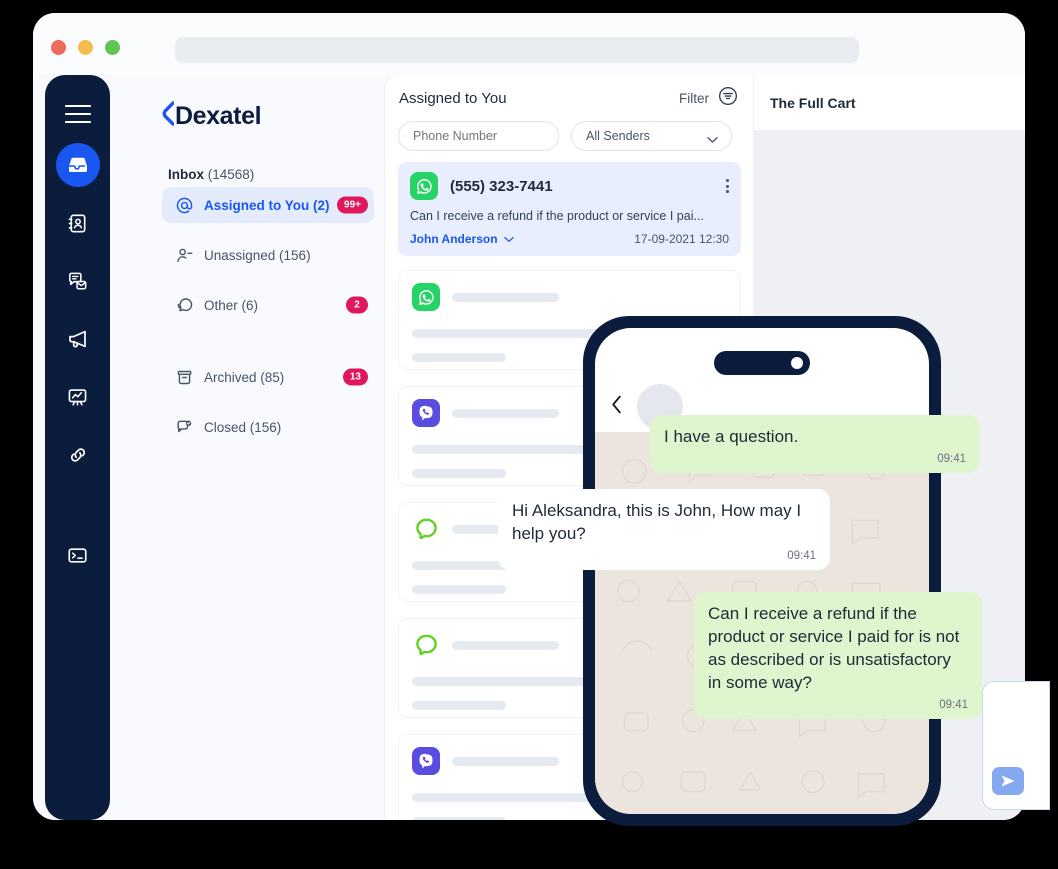  Describe the element at coordinates (618, 136) in the screenshot. I see `senders-select-value: All Senders` at that location.